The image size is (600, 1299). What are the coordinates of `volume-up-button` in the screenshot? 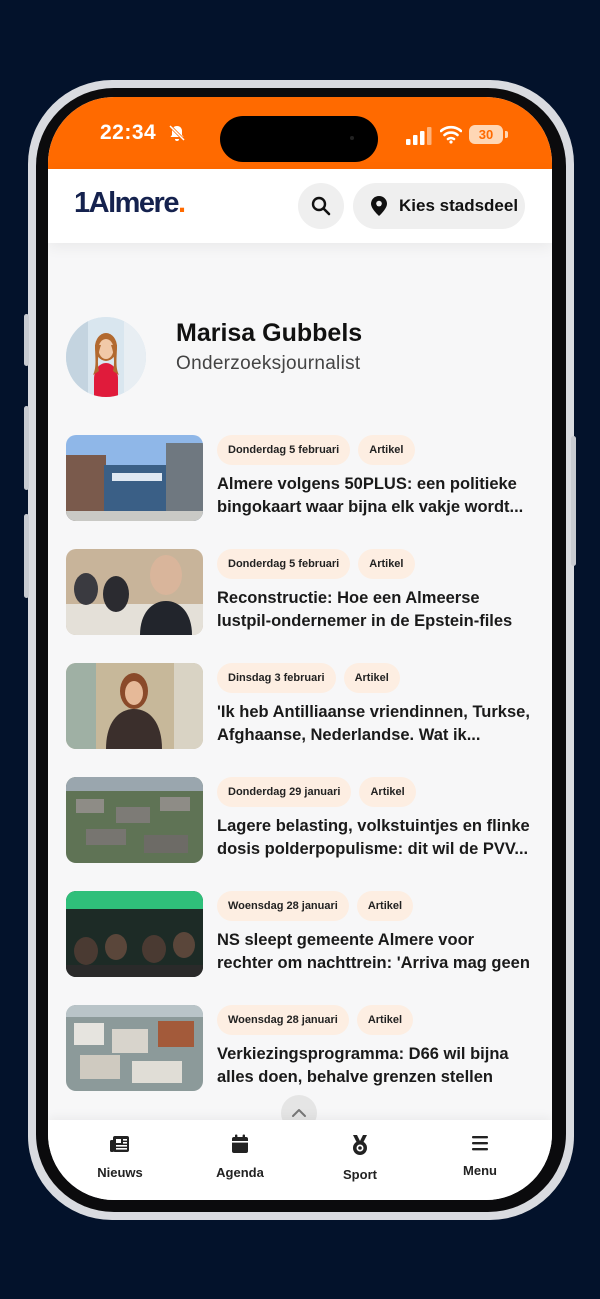 It's located at (26, 448).